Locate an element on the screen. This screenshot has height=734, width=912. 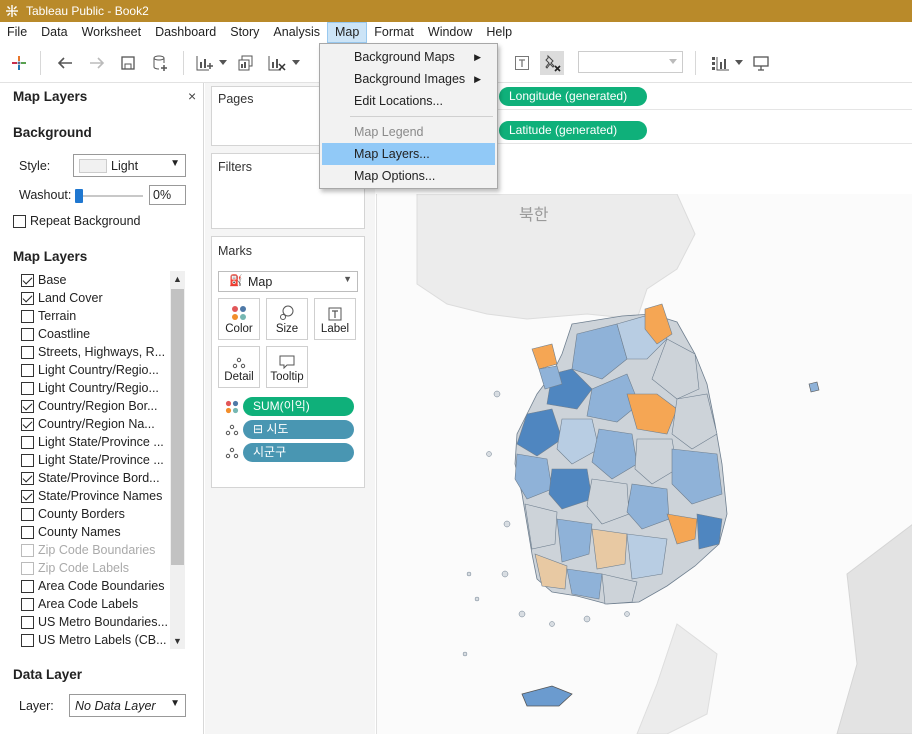
fit-width-dropdown is located at coordinates (630, 62).